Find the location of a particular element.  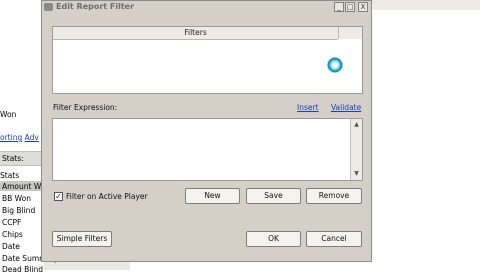

background-links: orting Adv is located at coordinates (19, 137).